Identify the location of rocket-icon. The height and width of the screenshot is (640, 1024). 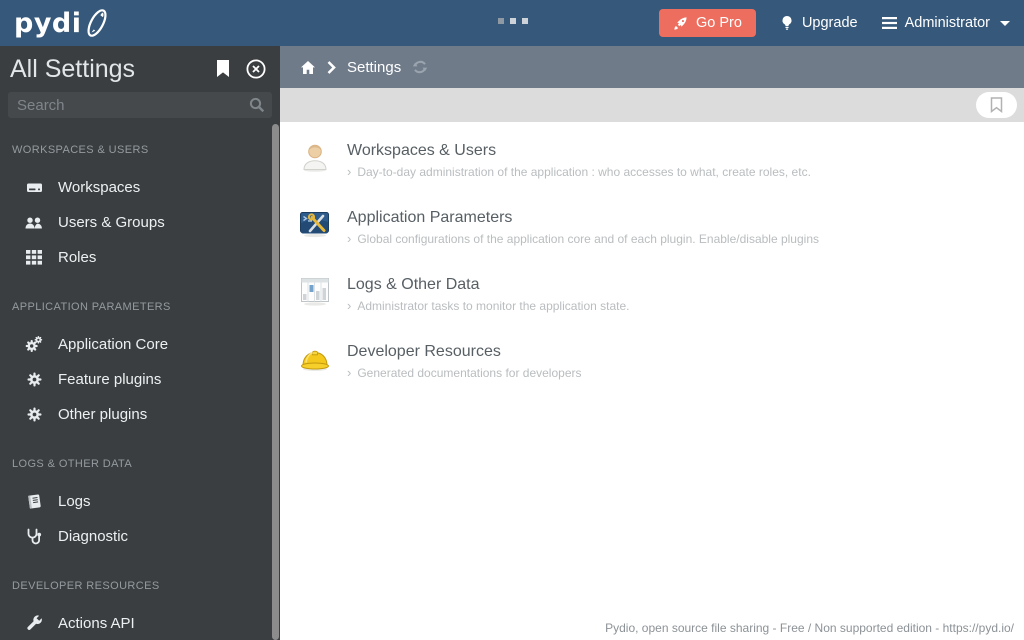
(680, 23).